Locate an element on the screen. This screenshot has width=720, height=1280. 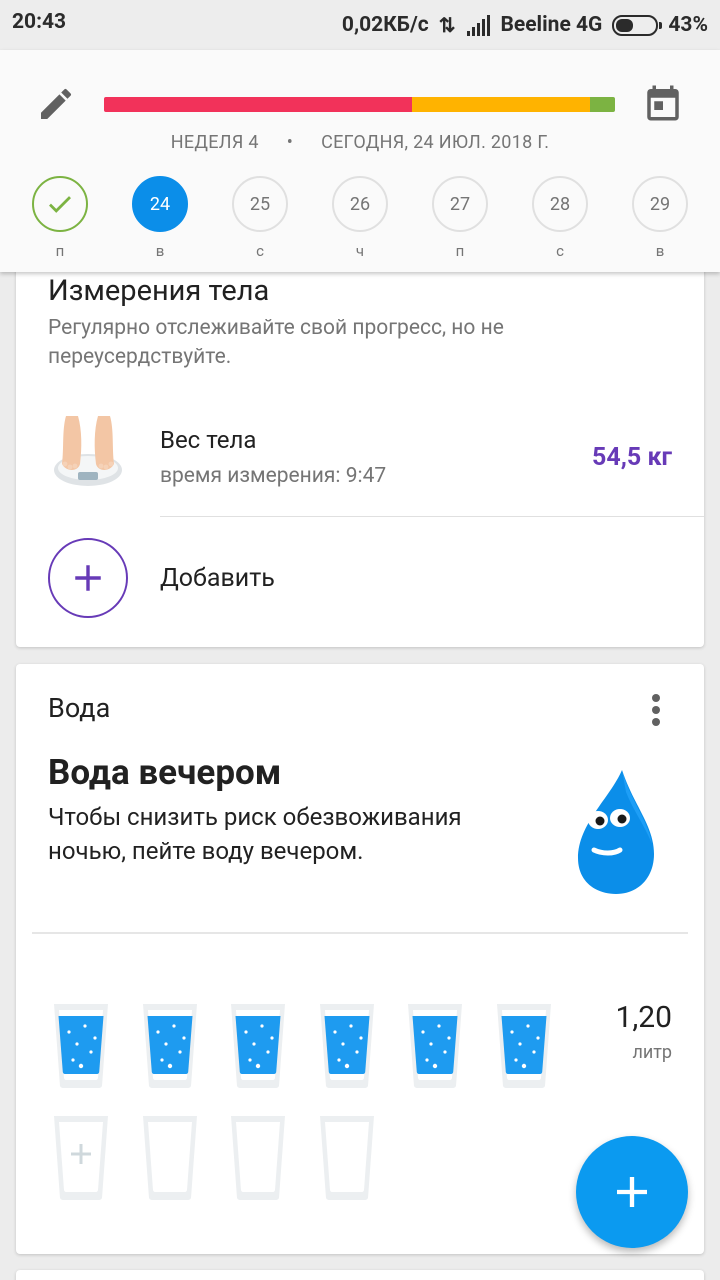
battery-percent: 43% is located at coordinates (688, 25).